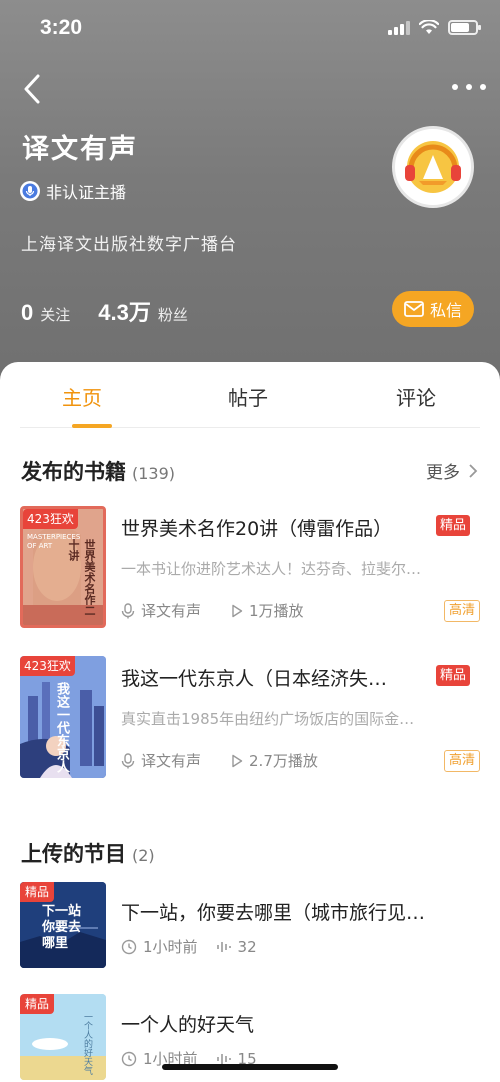 Image resolution: width=500 pixels, height=1082 pixels. I want to click on status-bar: 3:20, so click(250, 30).